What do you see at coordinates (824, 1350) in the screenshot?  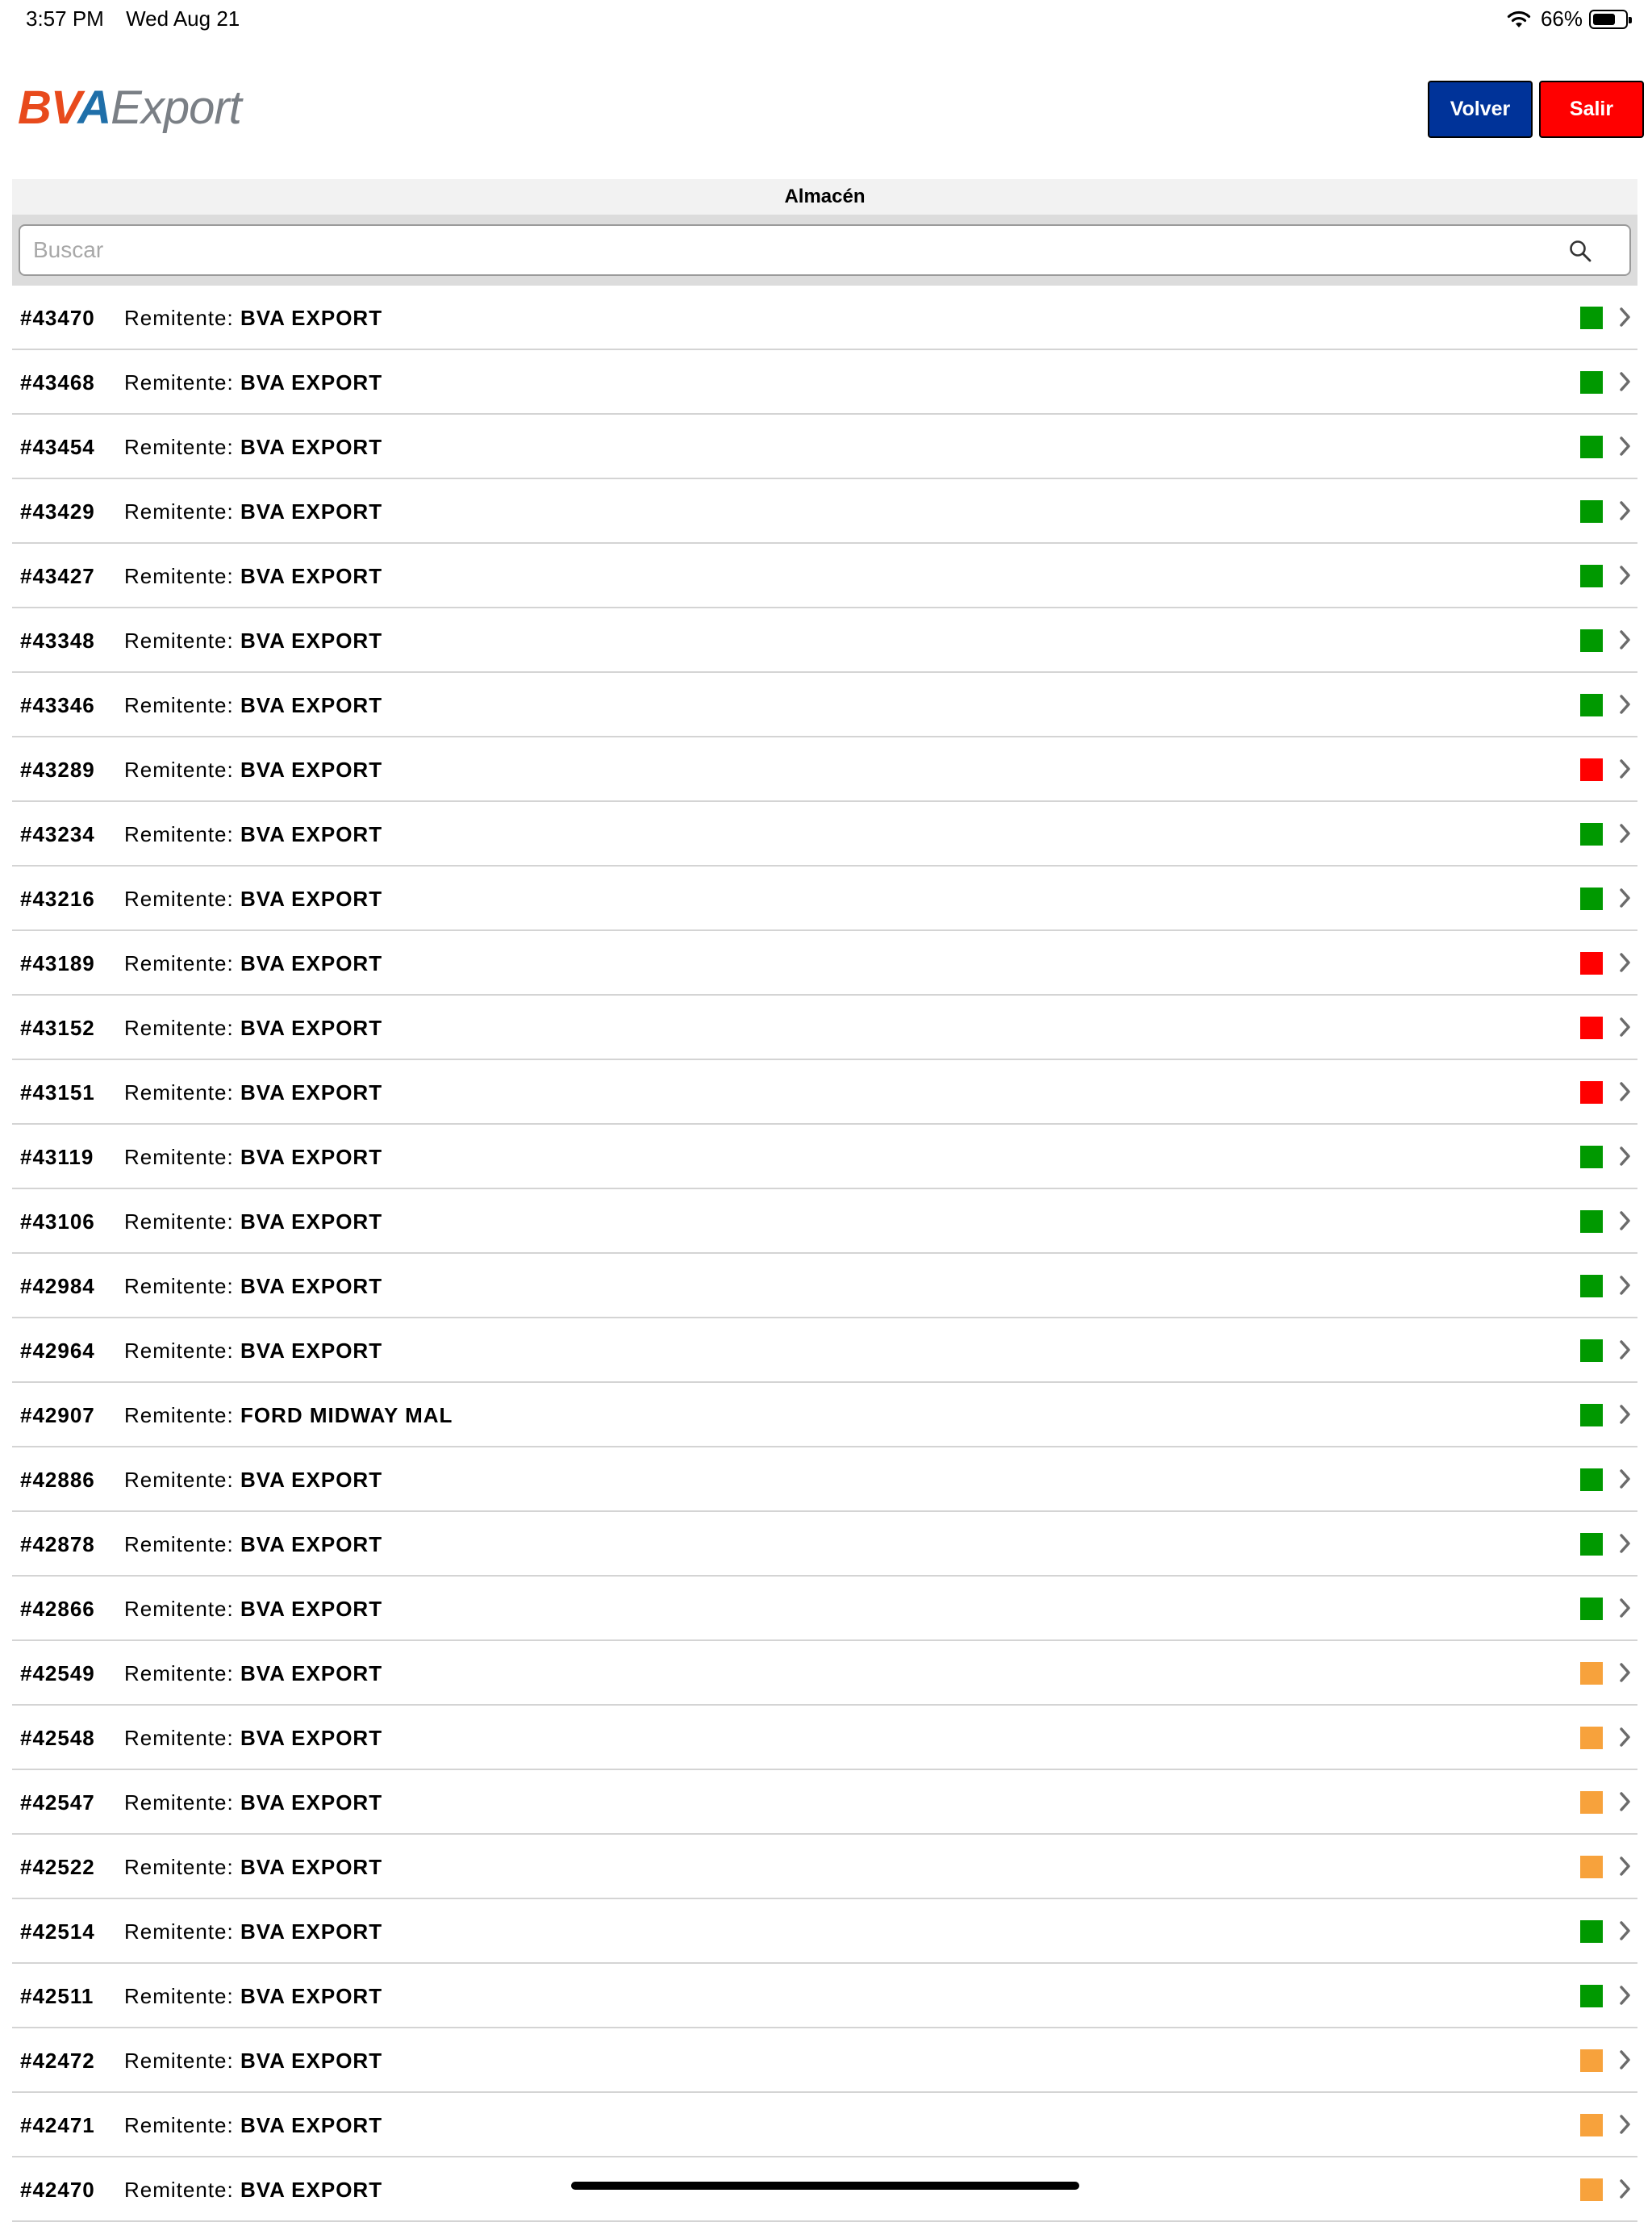 I see `list-item: #42964 Remitente: BVA EXPORT` at bounding box center [824, 1350].